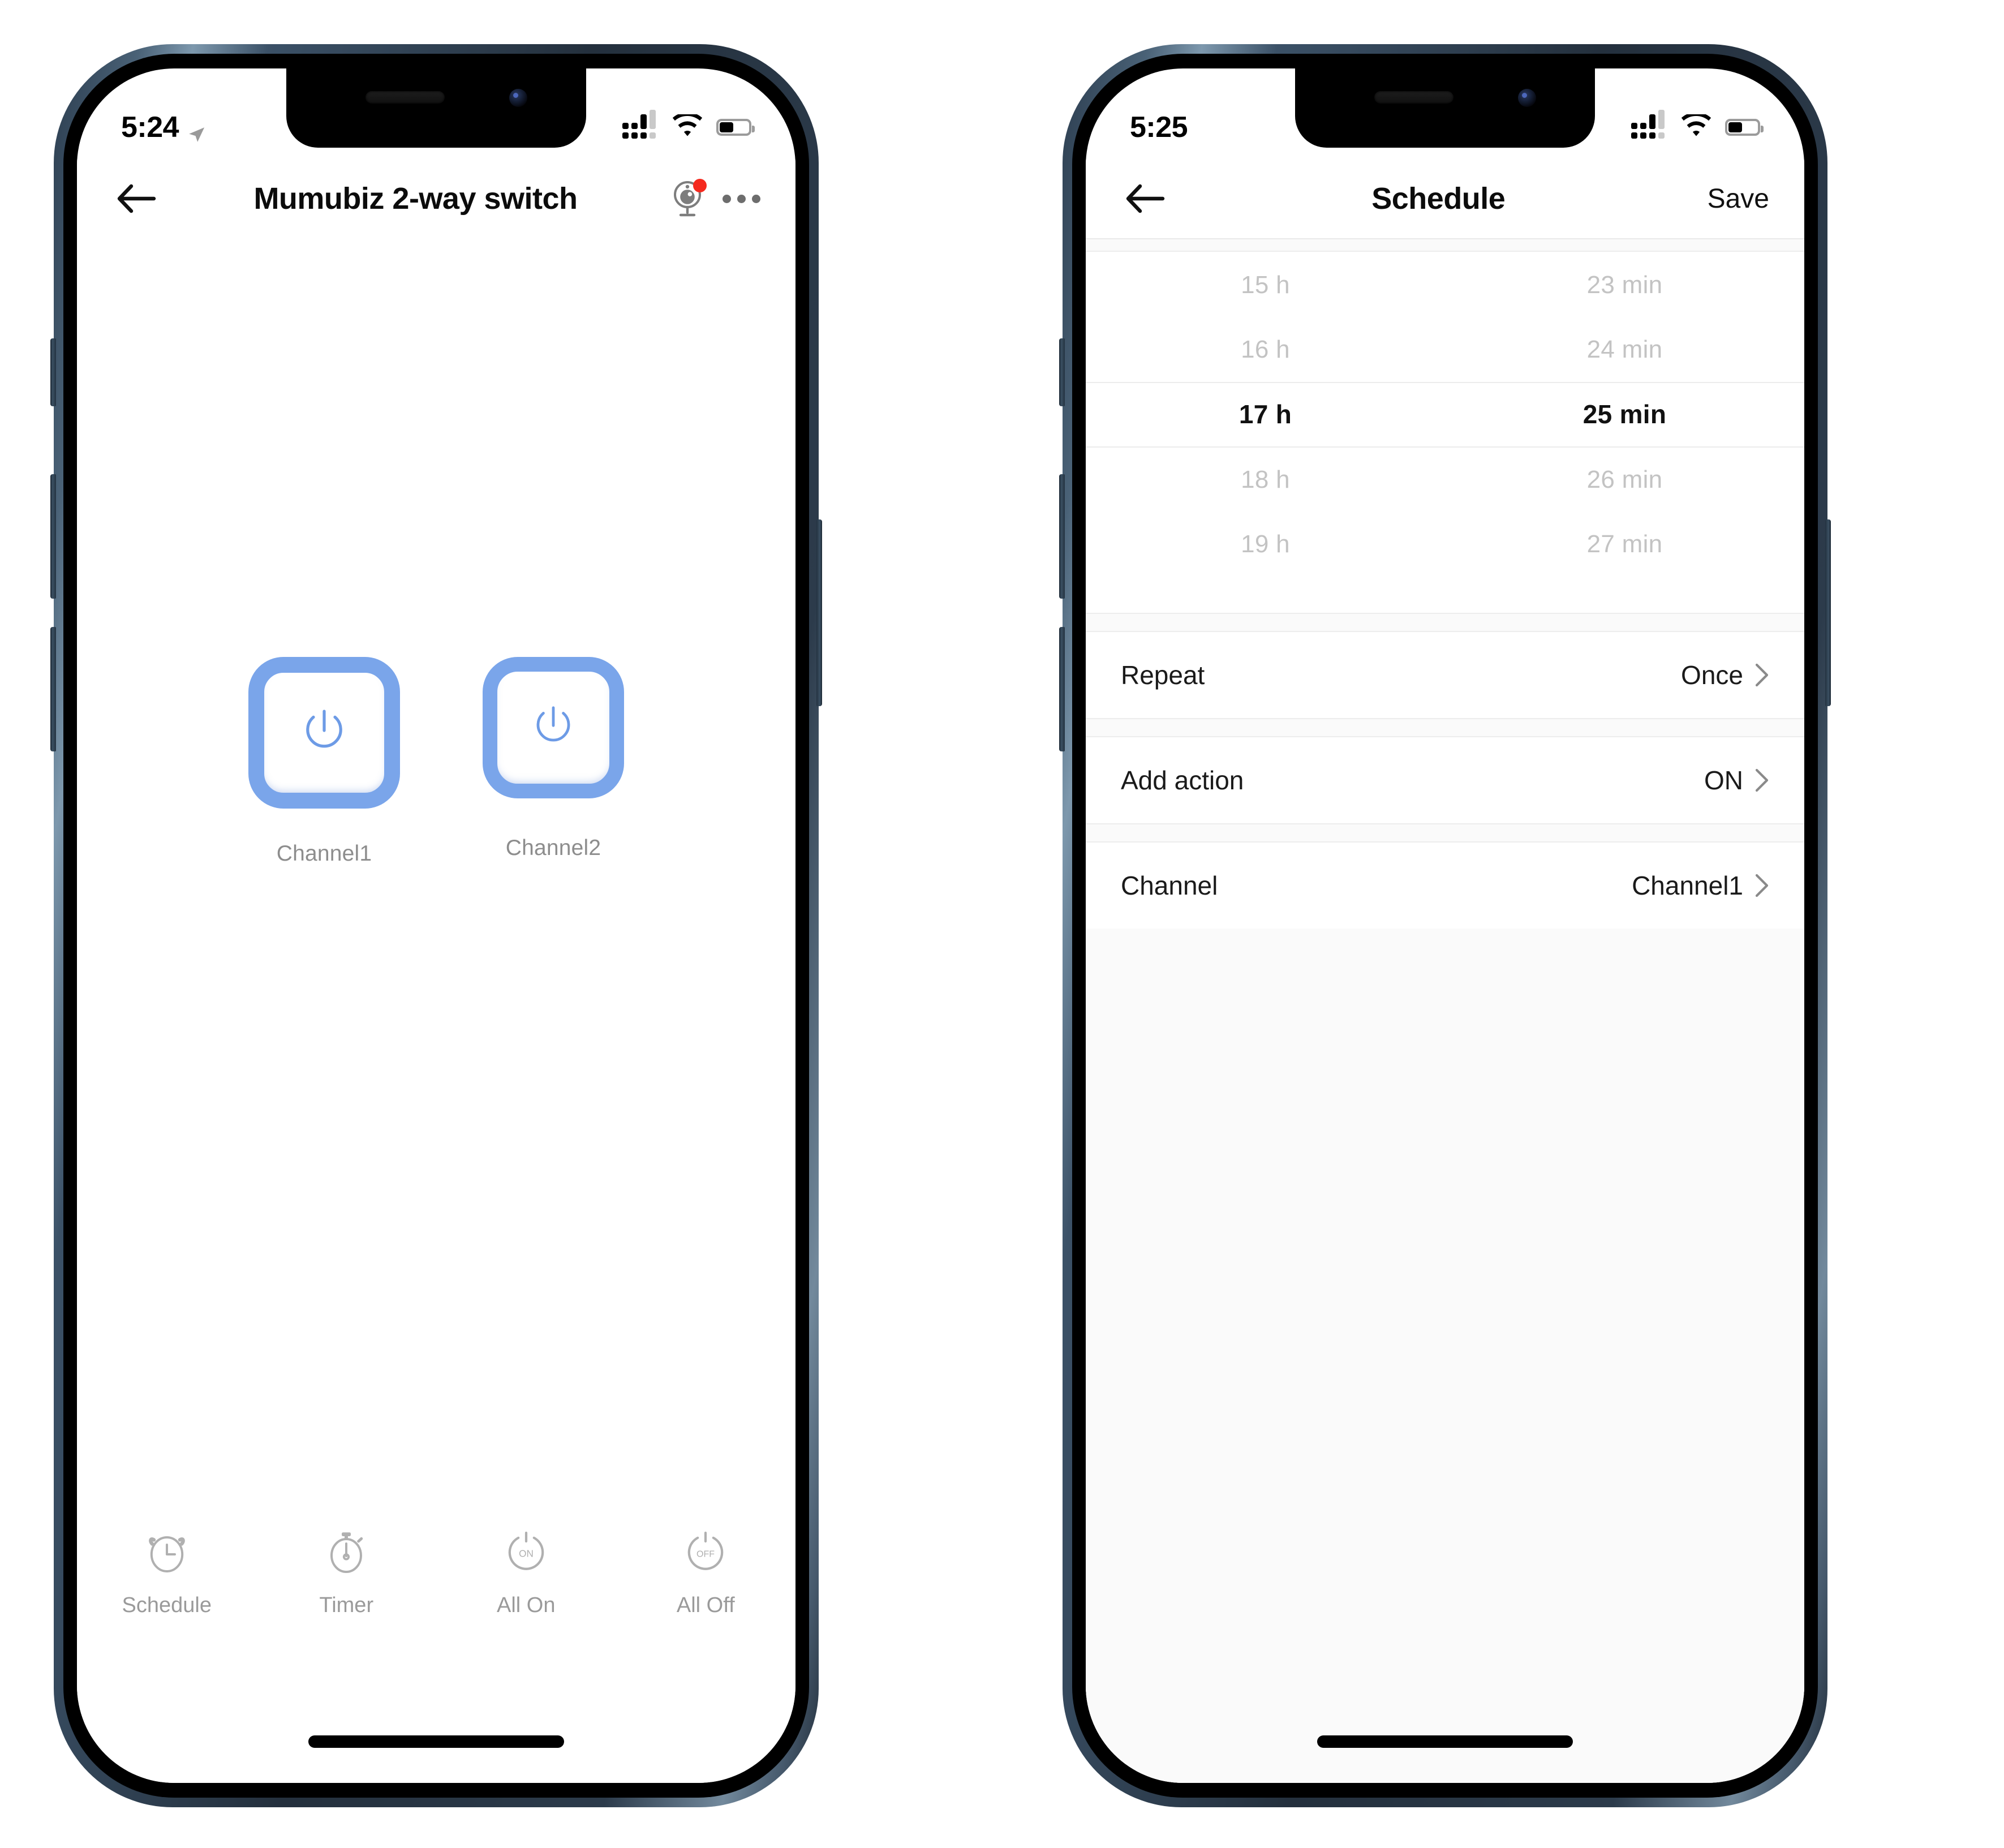  Describe the element at coordinates (1828, 612) in the screenshot. I see `power-side-button-right` at that location.